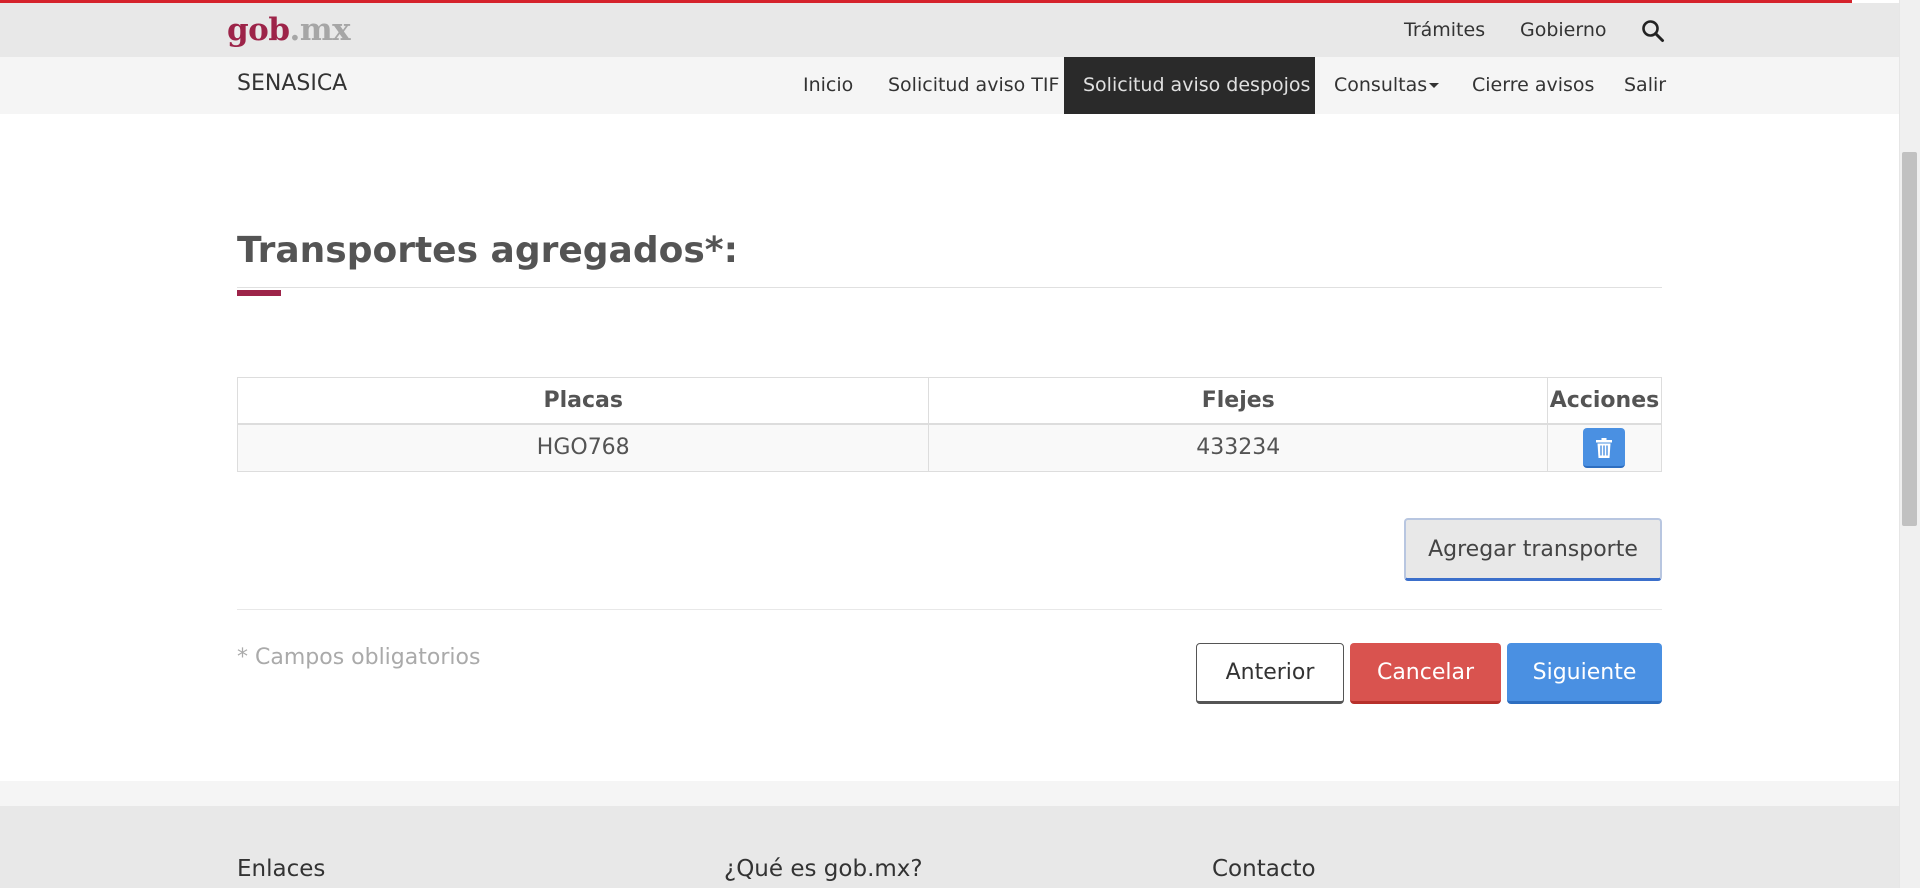 This screenshot has height=888, width=1920. I want to click on header-acciones: Acciones, so click(1604, 401).